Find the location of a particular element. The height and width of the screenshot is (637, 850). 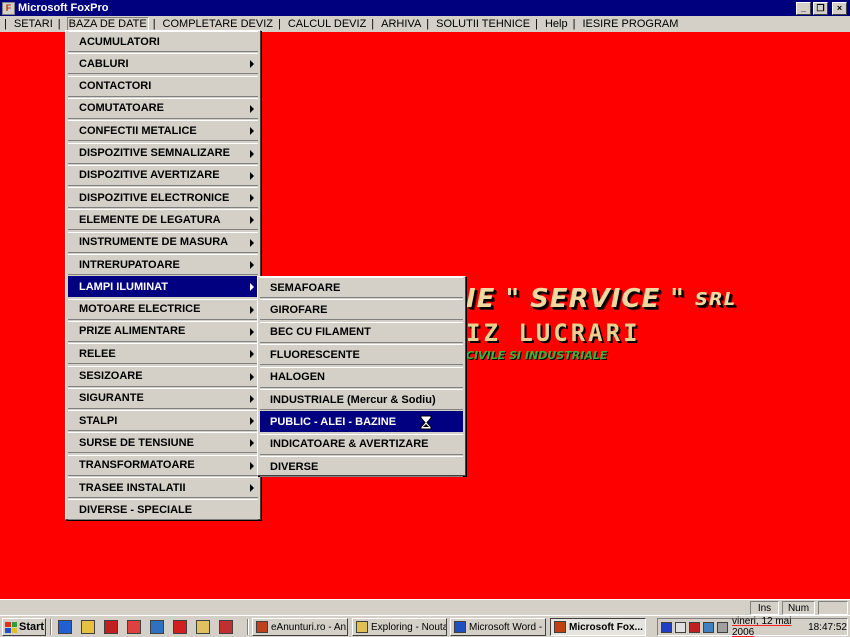

task-label: Exploring - Noutati is located at coordinates (409, 627).